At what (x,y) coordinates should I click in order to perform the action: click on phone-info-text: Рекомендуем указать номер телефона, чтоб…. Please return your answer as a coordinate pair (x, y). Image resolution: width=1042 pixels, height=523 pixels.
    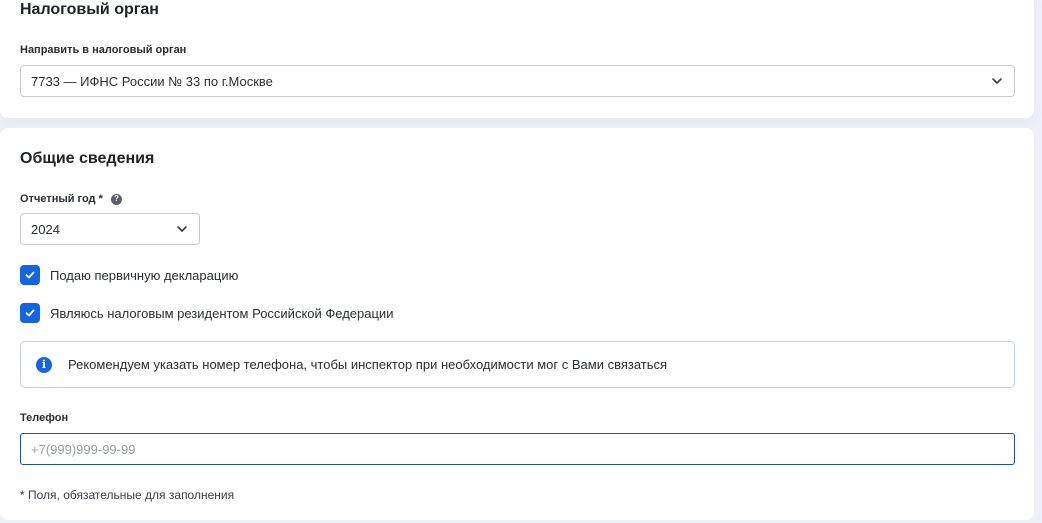
    Looking at the image, I should click on (368, 364).